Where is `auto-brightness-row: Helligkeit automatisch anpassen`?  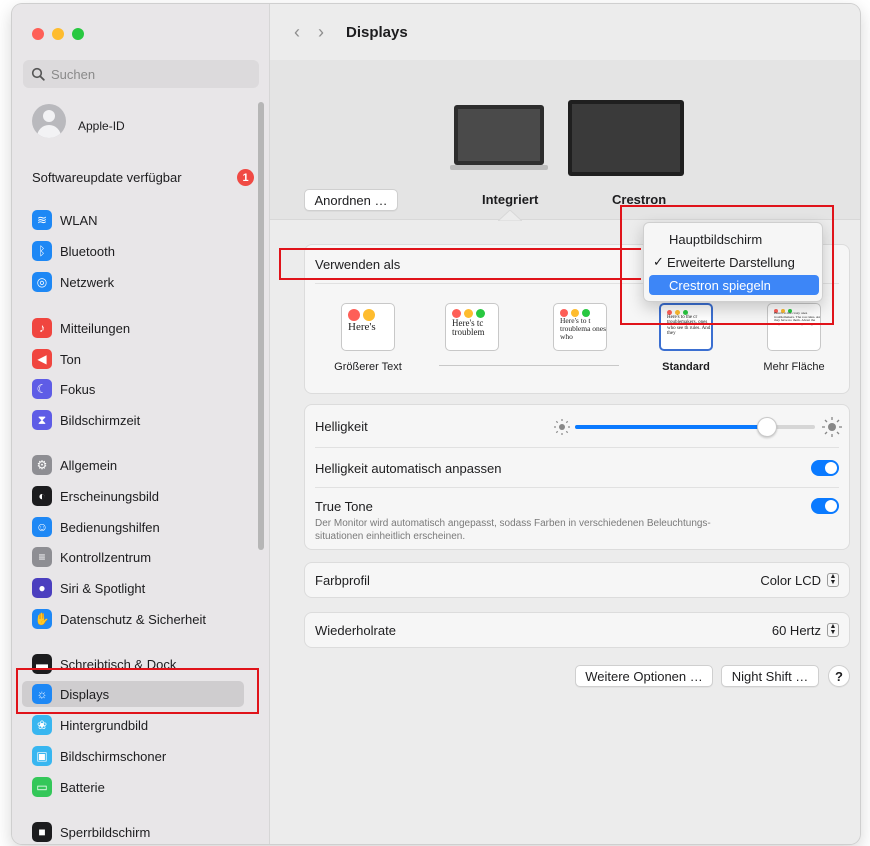
auto-brightness-row: Helligkeit automatisch anpassen is located at coordinates (577, 468).